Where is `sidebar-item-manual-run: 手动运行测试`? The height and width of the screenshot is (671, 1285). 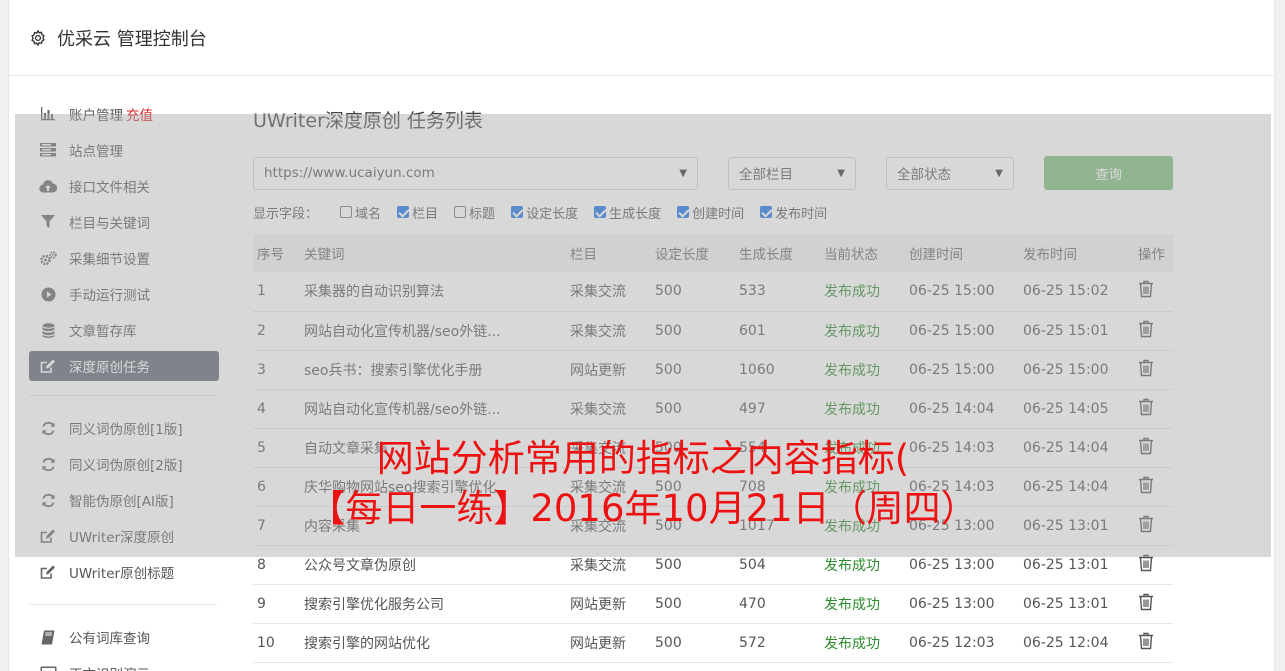
sidebar-item-manual-run: 手动运行测试 is located at coordinates (124, 294).